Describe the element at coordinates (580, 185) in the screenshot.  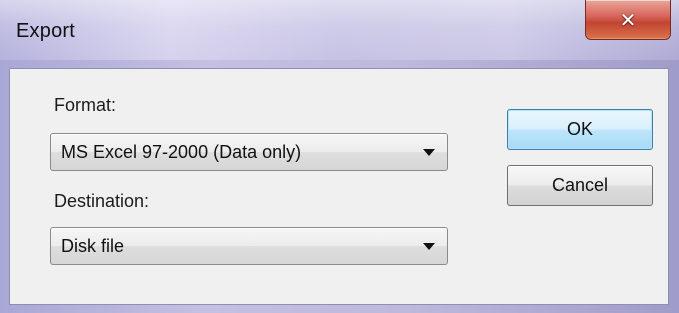
I see `cancel-button: Cancel` at that location.